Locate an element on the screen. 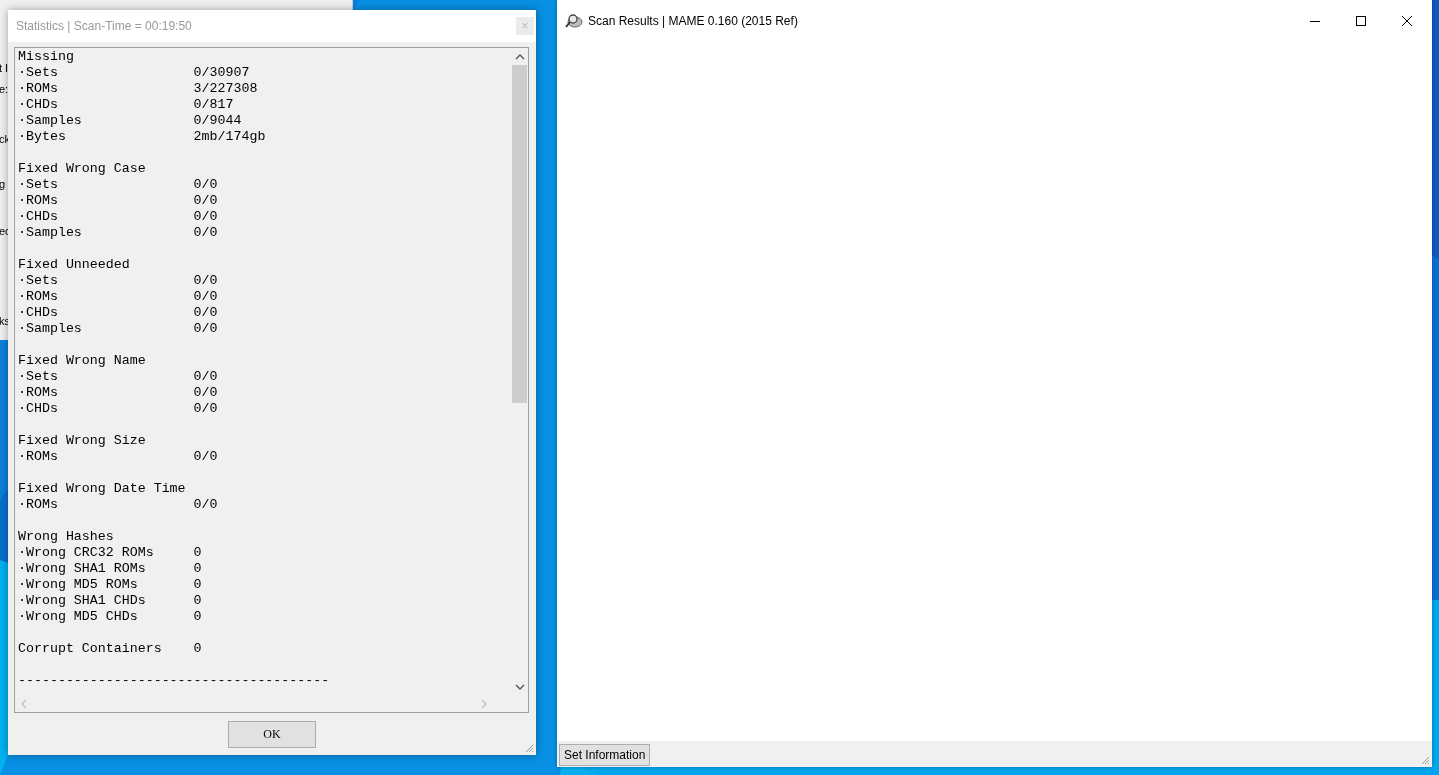  window-text: e: is located at coordinates (4, 89).